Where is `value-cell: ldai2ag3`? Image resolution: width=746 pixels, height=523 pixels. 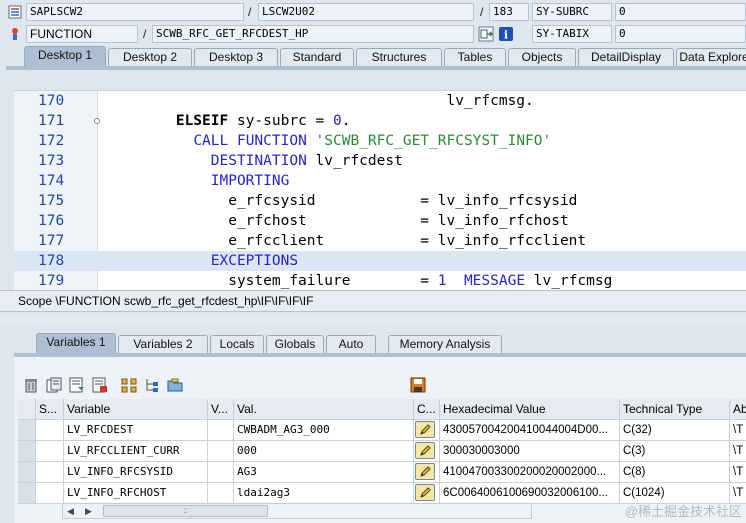
value-cell: ldai2ag3 is located at coordinates (324, 493).